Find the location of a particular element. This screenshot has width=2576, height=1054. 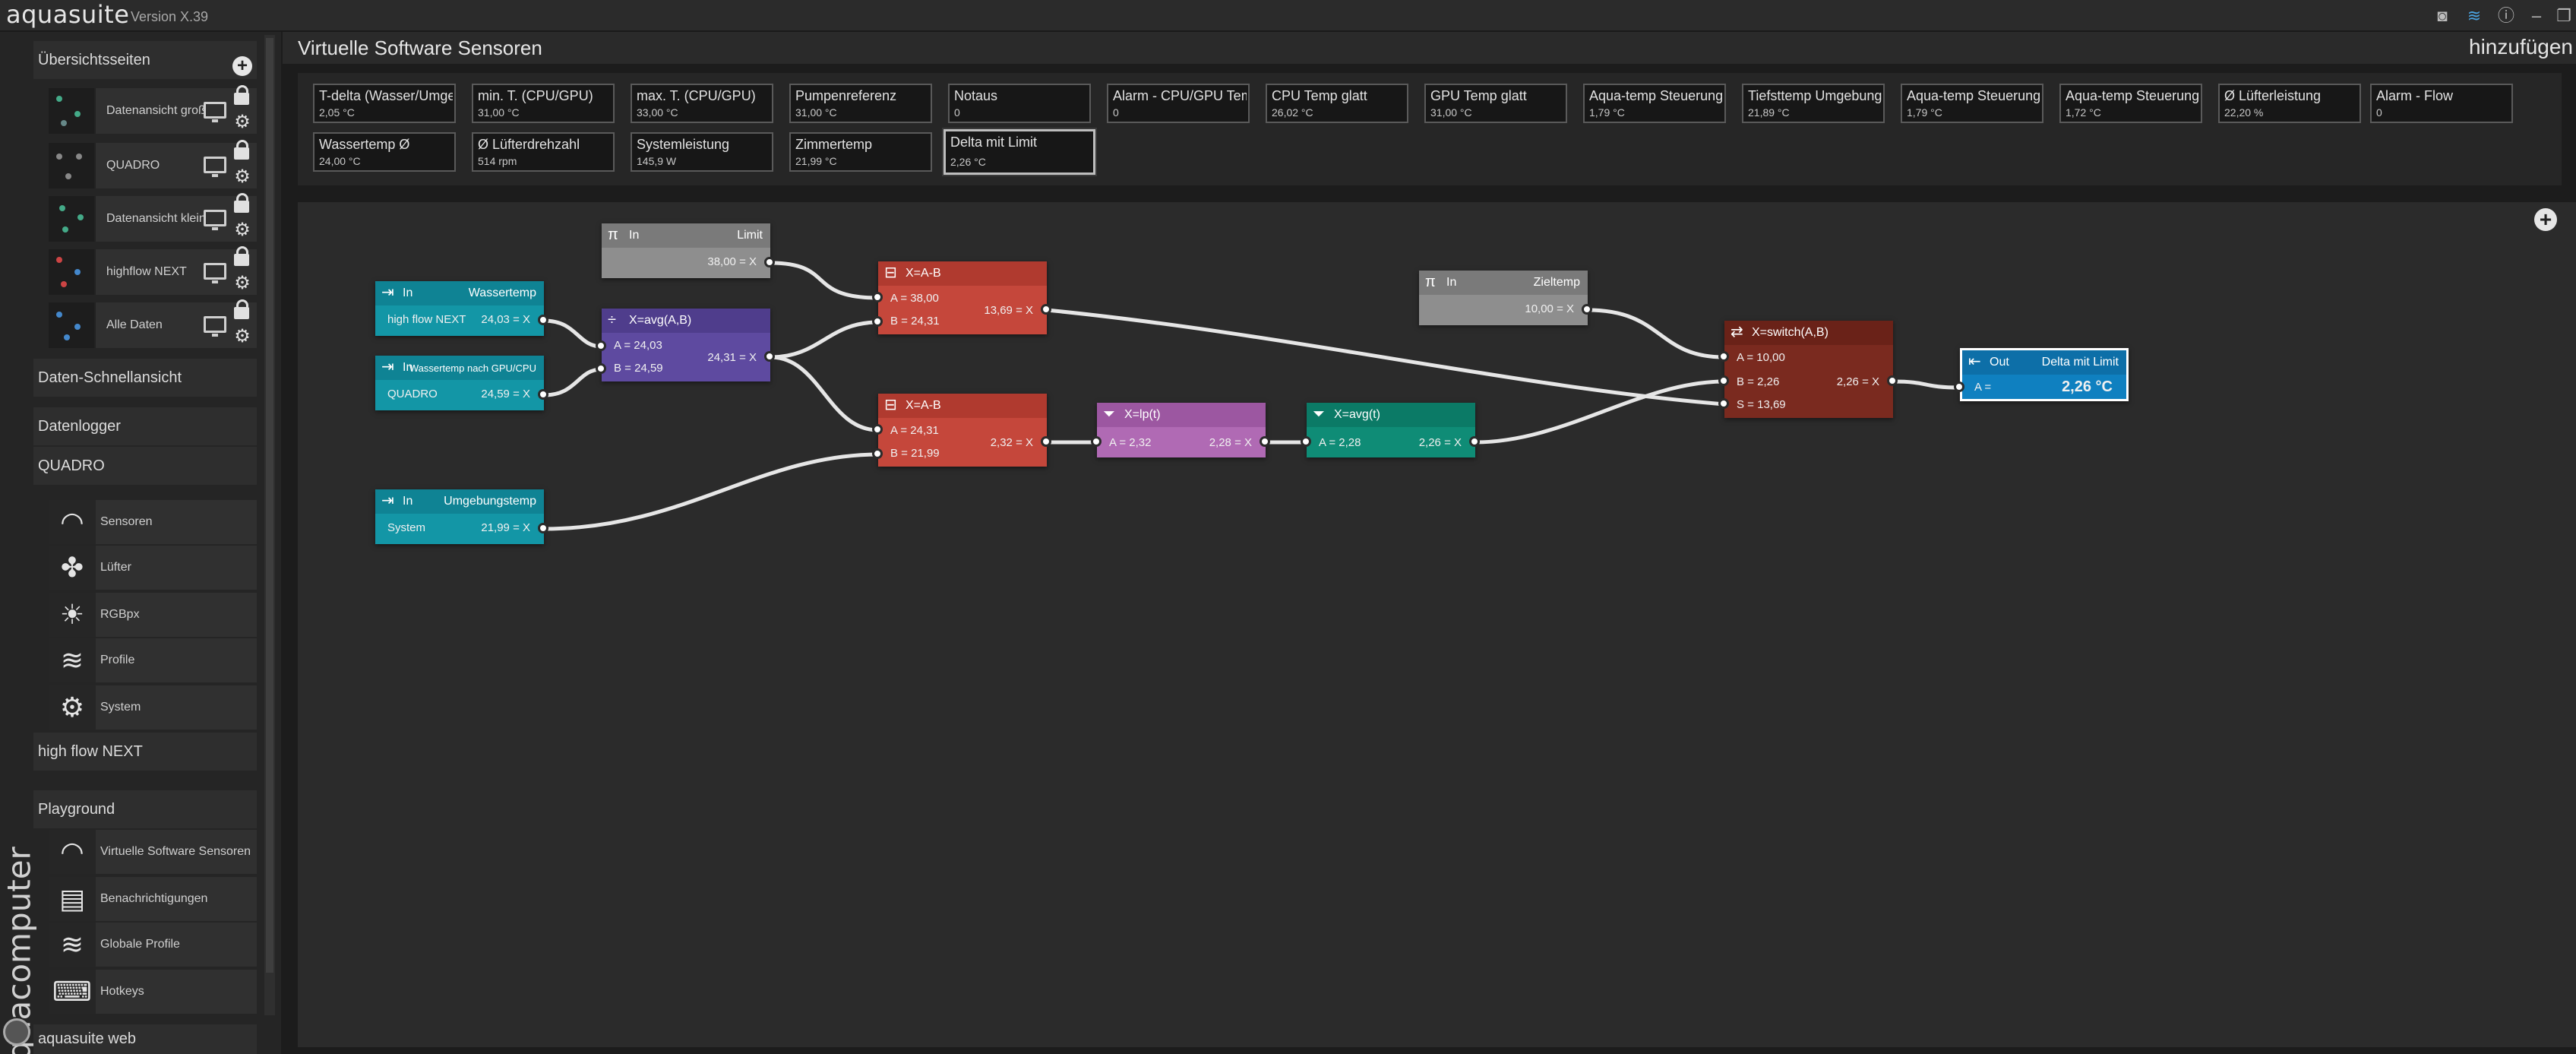

node-lowpass: ⏷ X=lp(t) A = 2,32 2,28 = X is located at coordinates (1181, 430).